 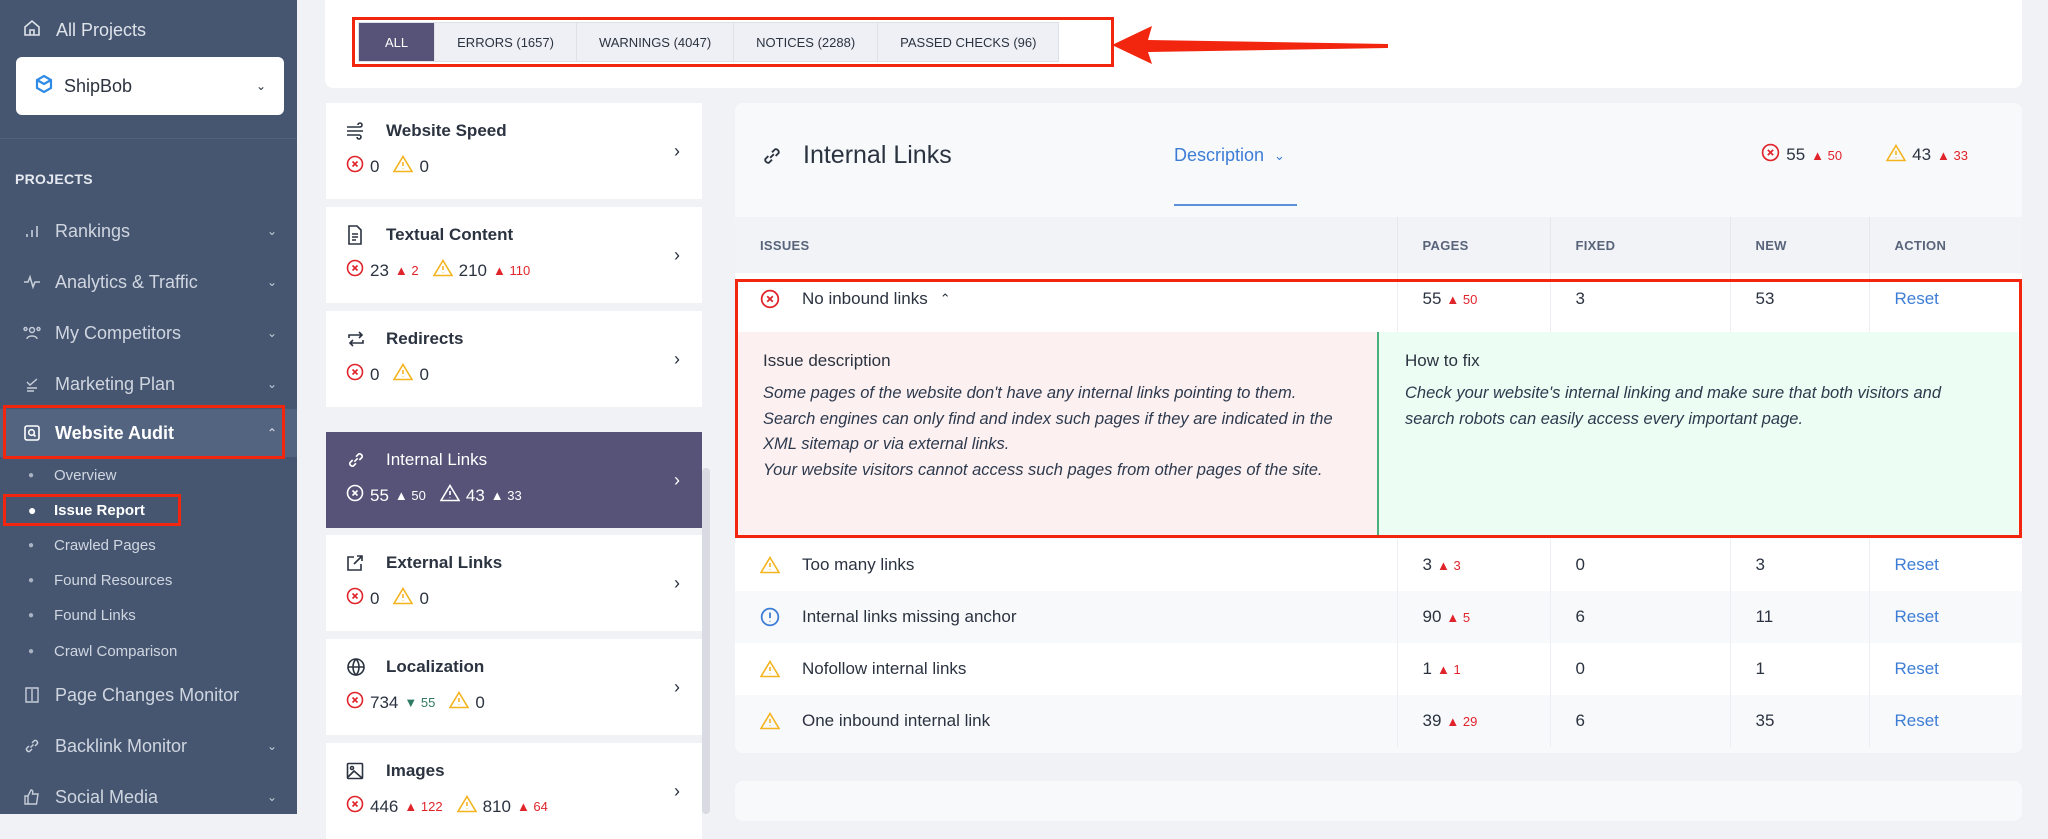 I want to click on pages-delta: ▲ 50, so click(x=1462, y=299).